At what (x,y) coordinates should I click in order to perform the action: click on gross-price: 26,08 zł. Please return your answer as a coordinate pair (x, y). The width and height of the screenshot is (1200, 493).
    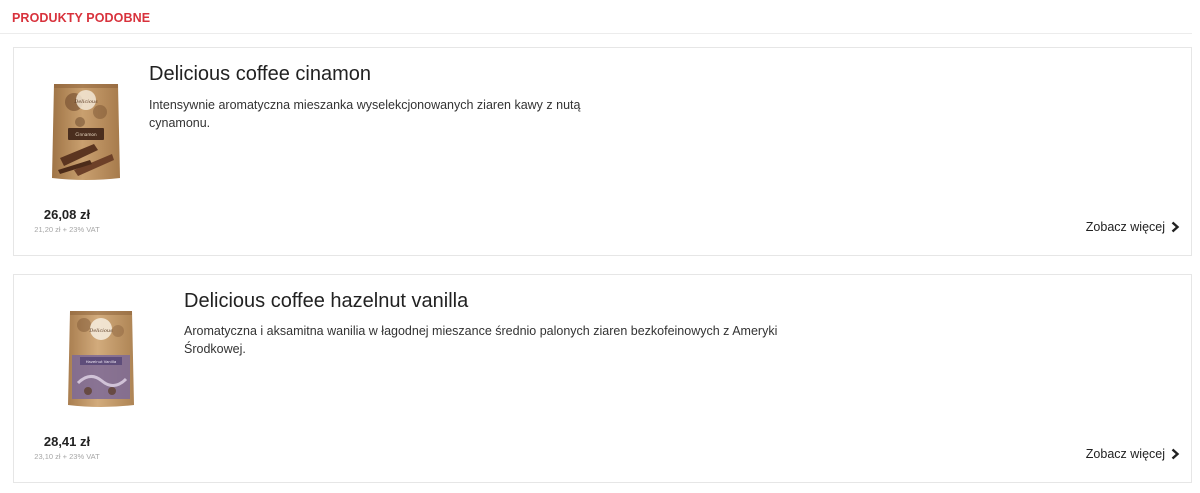
    Looking at the image, I should click on (67, 214).